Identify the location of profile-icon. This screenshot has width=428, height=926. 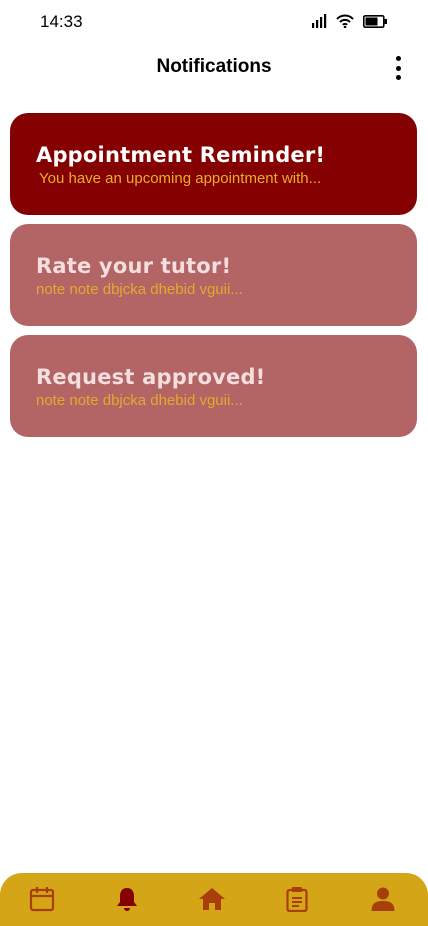
(383, 899).